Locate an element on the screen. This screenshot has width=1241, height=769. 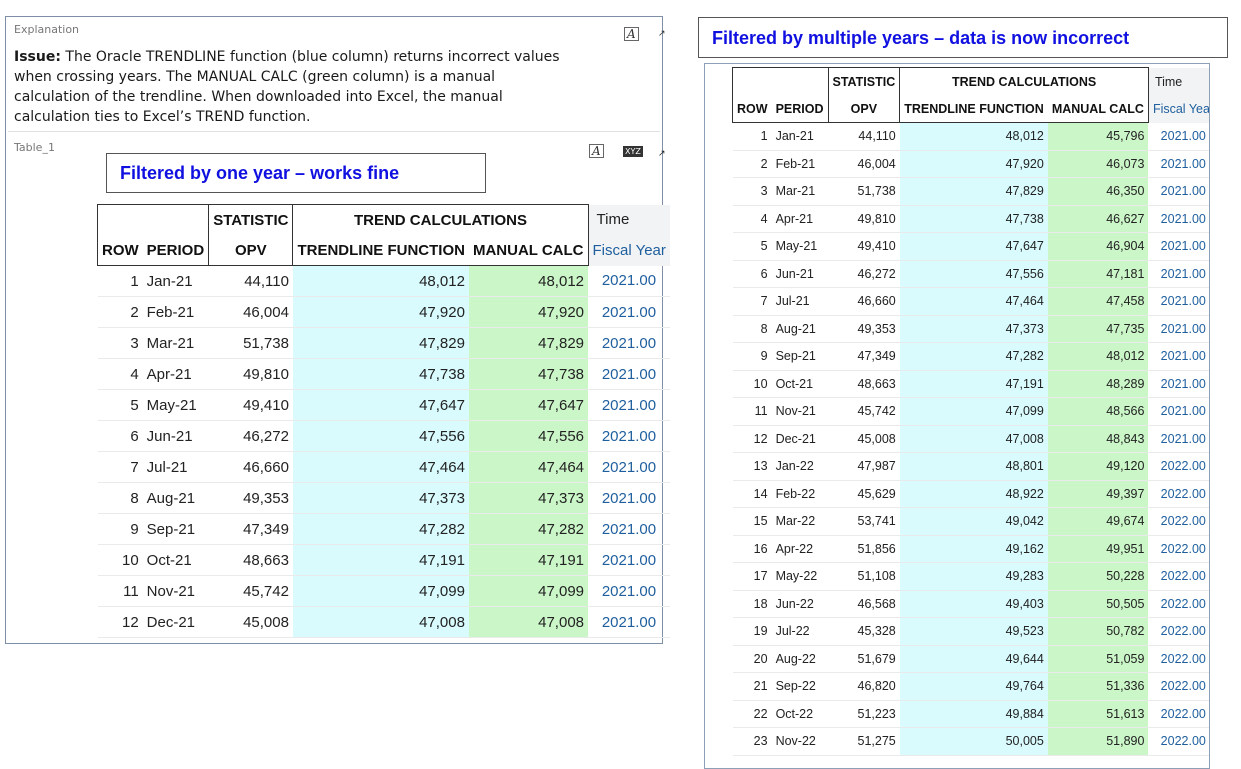
trendline-value-cell: 47,191 is located at coordinates (973, 384).